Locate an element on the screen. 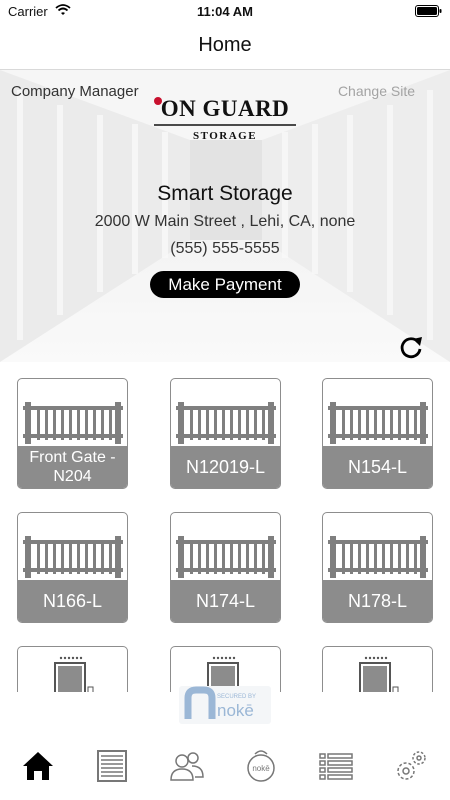 The image size is (450, 800). tab-noke: nokē is located at coordinates (261, 766).